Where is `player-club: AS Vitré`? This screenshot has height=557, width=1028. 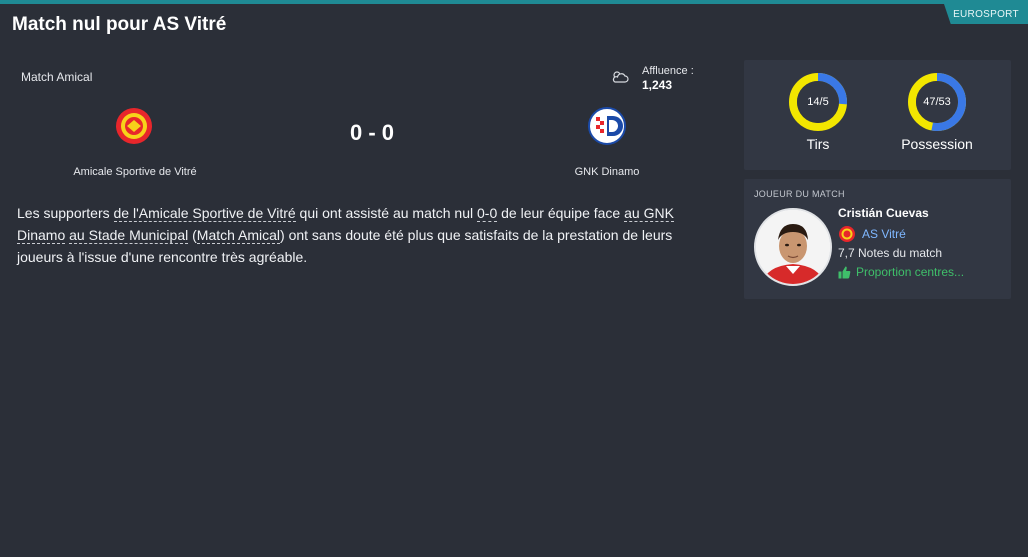
player-club: AS Vitré is located at coordinates (872, 234).